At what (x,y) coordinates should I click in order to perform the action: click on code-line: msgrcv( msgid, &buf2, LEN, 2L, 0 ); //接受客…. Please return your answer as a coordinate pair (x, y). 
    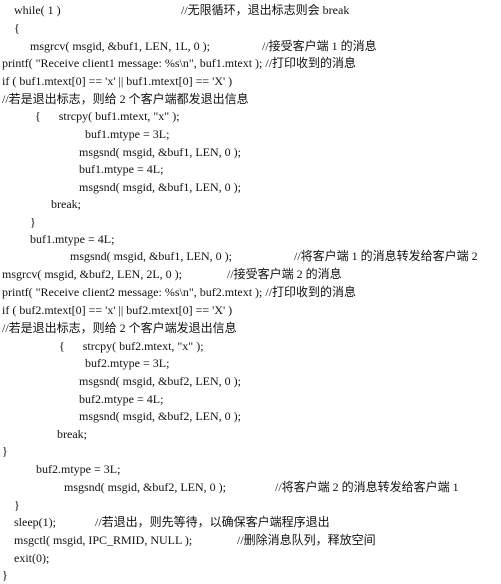
    Looking at the image, I should click on (250, 274).